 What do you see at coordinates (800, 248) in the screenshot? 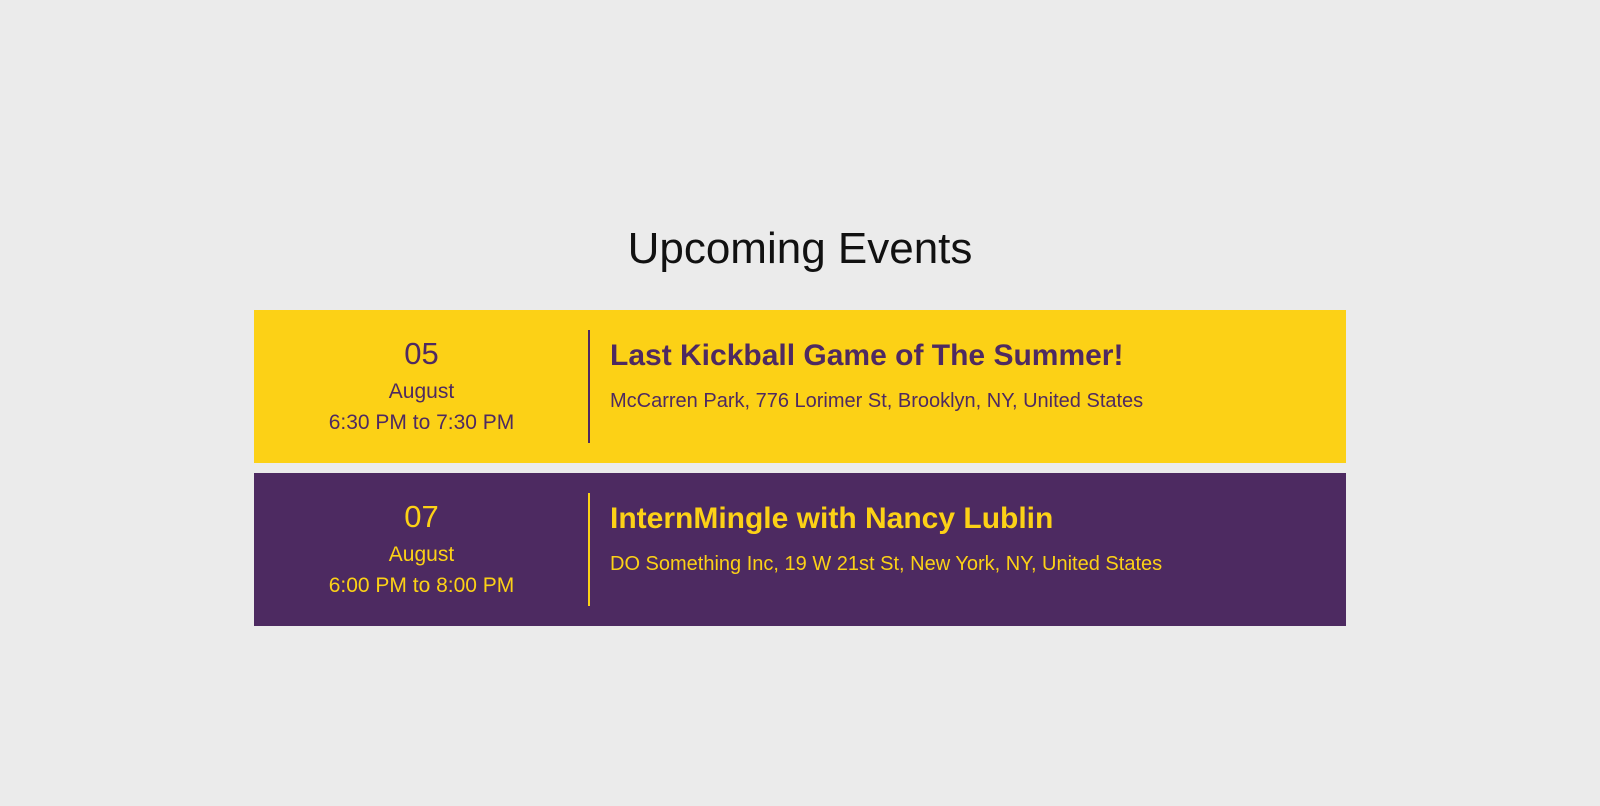
I see `section-title: Upcoming Events` at bounding box center [800, 248].